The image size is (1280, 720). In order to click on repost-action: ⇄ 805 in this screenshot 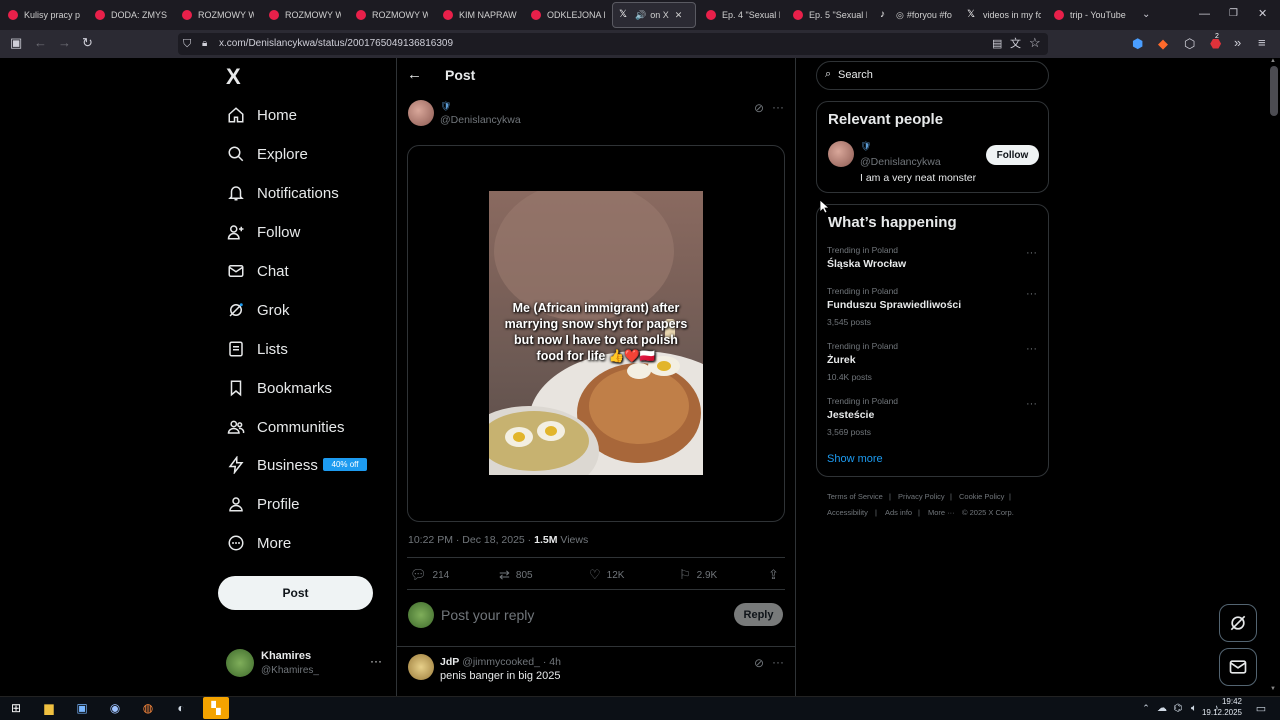, I will do `click(516, 575)`.